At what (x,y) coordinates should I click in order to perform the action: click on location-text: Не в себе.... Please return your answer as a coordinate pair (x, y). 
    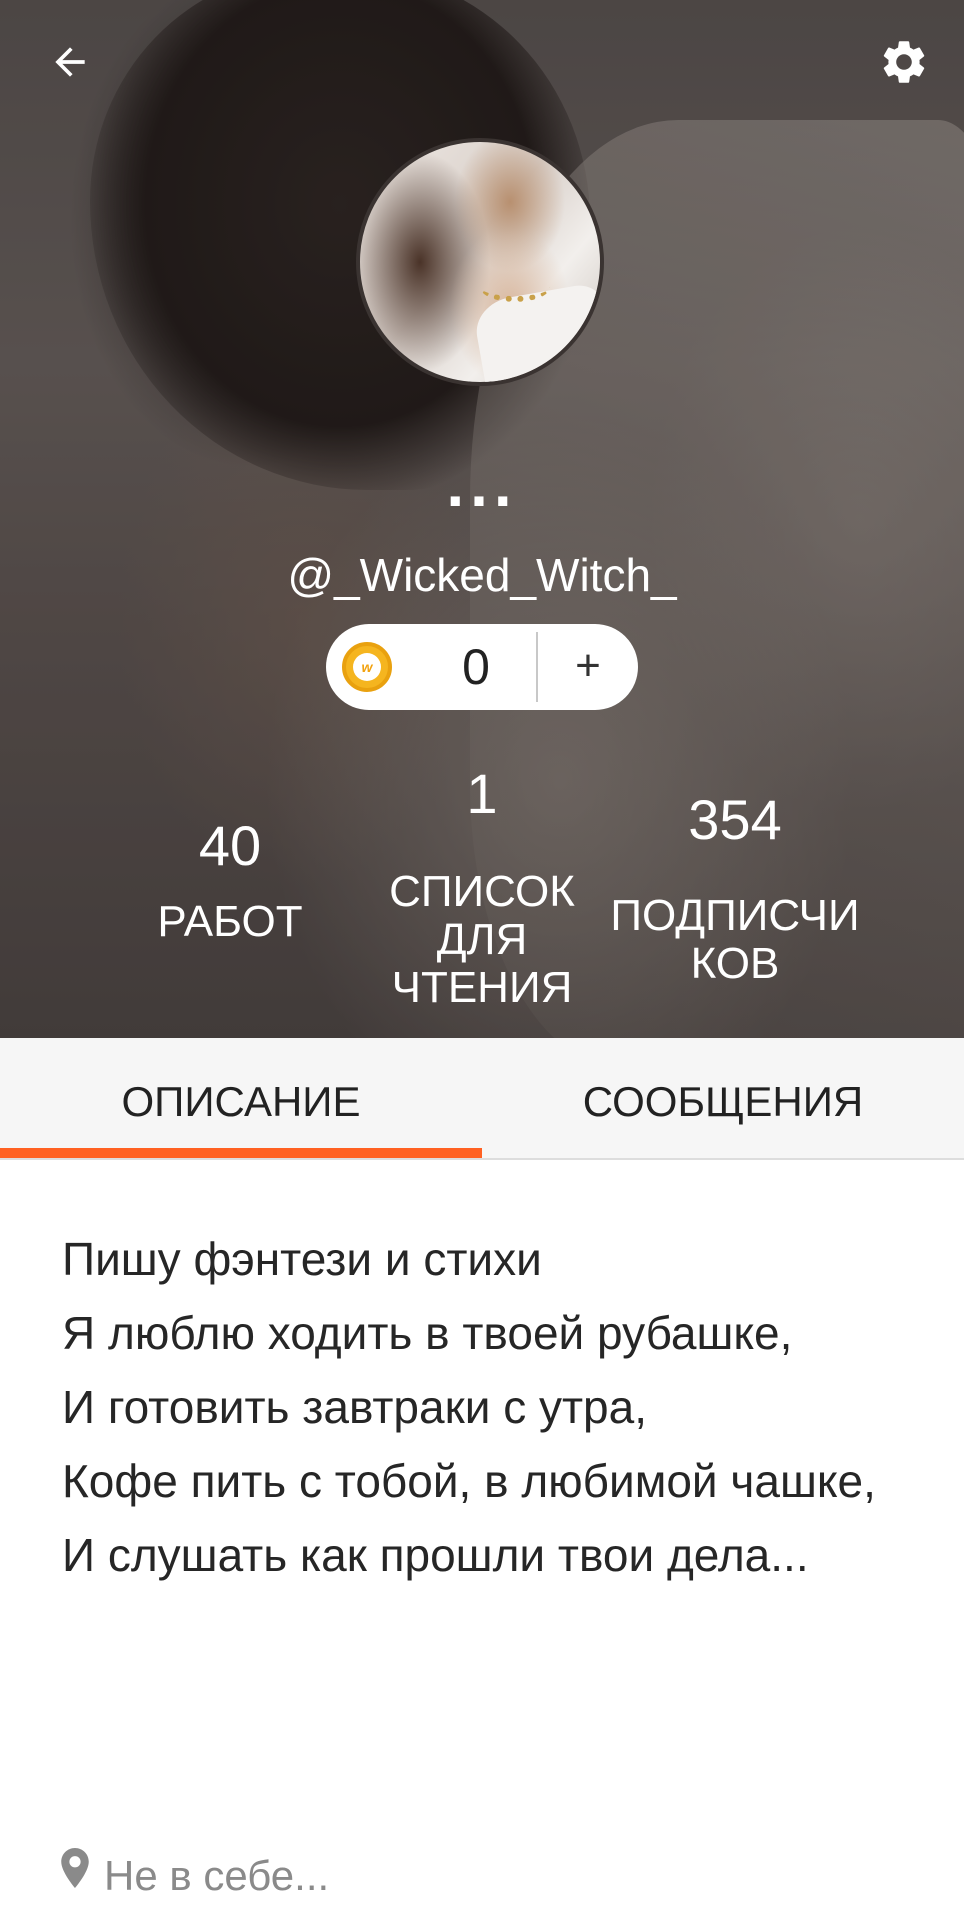
    Looking at the image, I should click on (217, 1875).